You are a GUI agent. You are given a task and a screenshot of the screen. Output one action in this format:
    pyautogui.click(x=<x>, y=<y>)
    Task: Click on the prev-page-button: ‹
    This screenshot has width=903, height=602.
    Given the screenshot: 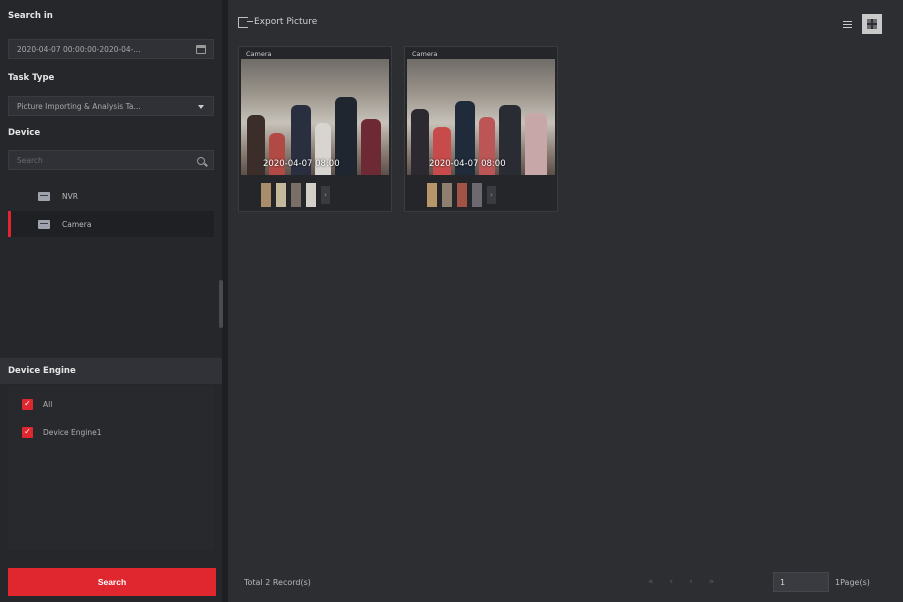 What is the action you would take?
    pyautogui.click(x=672, y=582)
    